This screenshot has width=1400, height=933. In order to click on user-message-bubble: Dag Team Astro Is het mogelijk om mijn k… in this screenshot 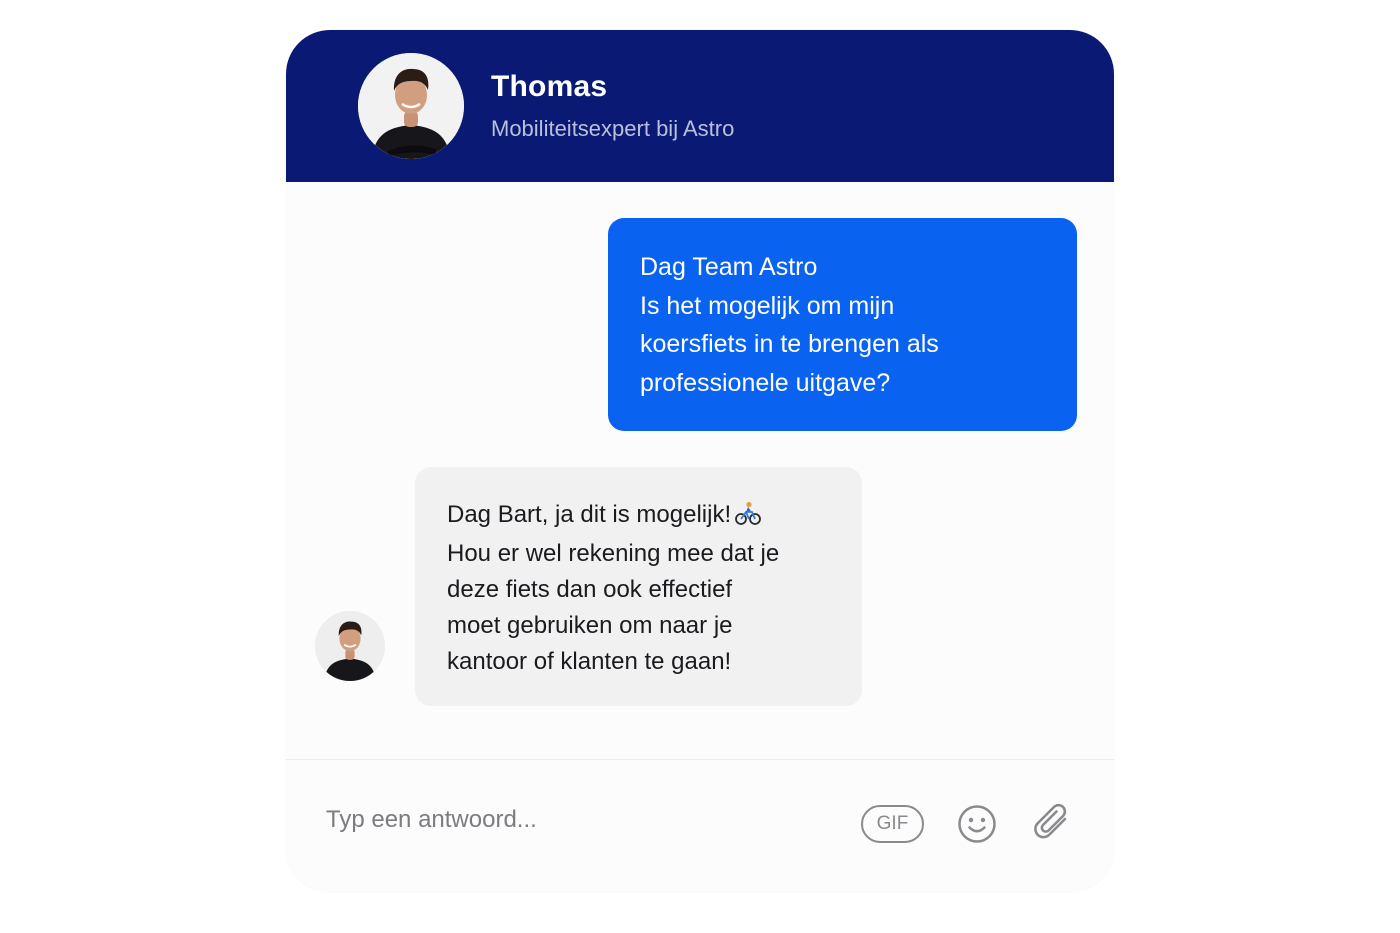, I will do `click(842, 324)`.